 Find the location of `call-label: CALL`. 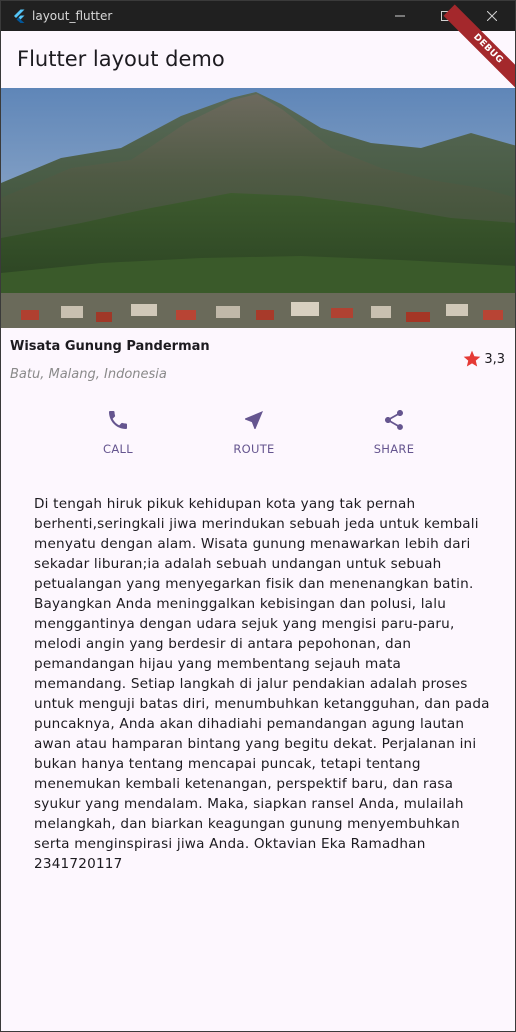

call-label: CALL is located at coordinates (118, 449).